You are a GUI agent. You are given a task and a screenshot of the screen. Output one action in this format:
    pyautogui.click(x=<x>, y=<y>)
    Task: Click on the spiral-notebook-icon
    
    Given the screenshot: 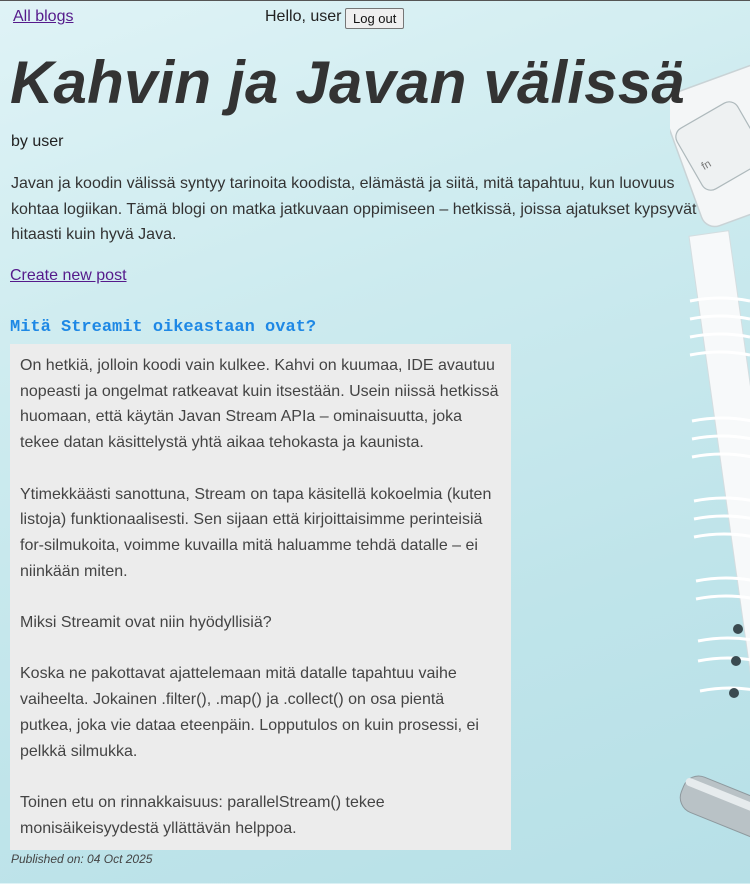 What is the action you would take?
    pyautogui.click(x=719, y=491)
    